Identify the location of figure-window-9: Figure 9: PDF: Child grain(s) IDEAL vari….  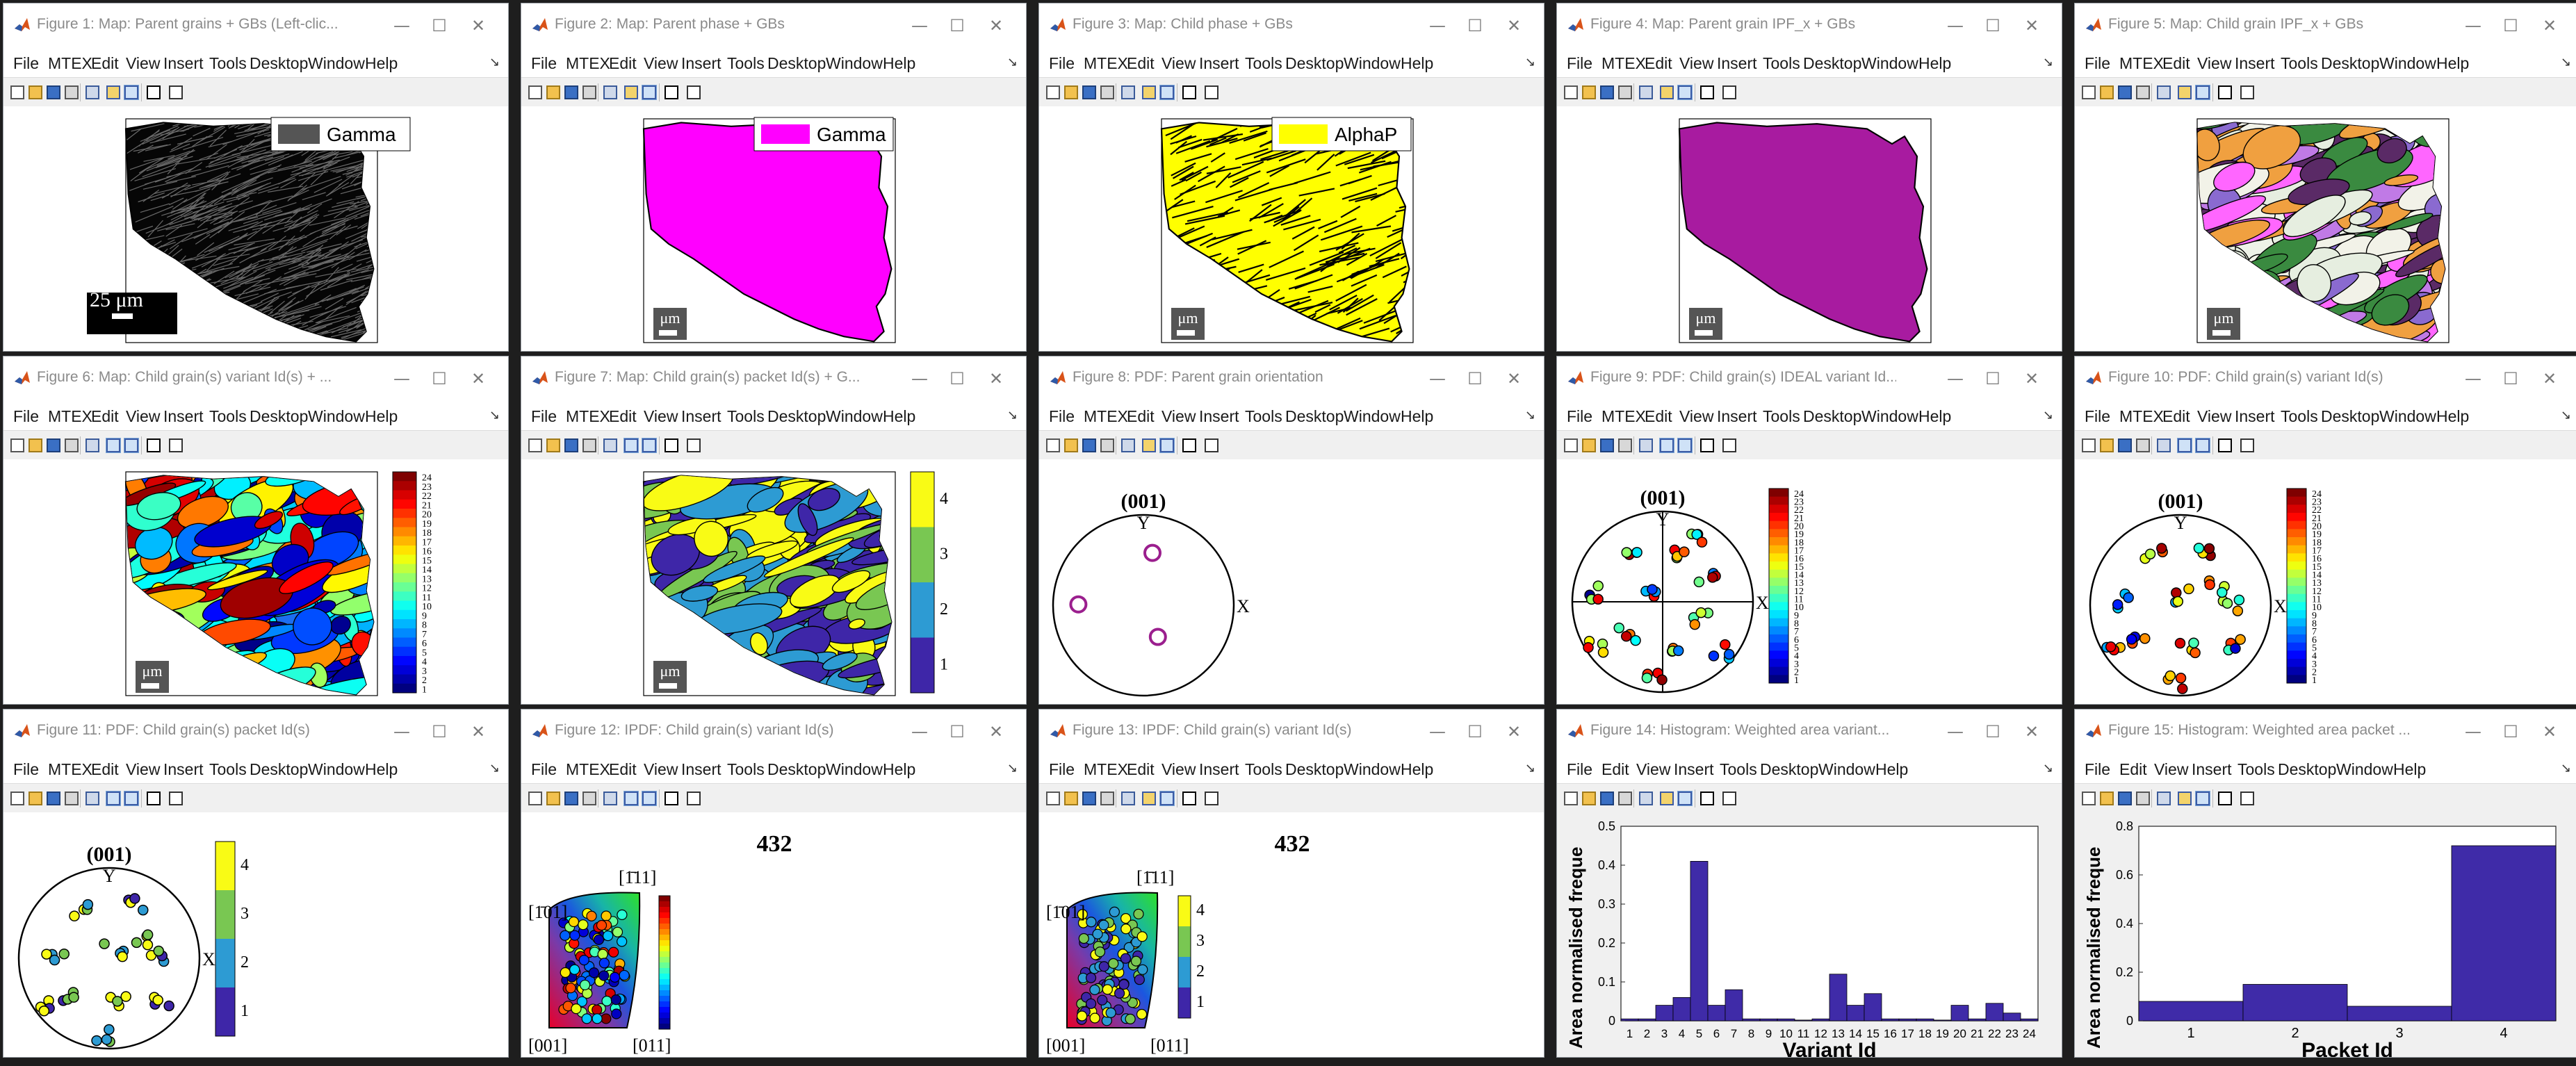
(1809, 530).